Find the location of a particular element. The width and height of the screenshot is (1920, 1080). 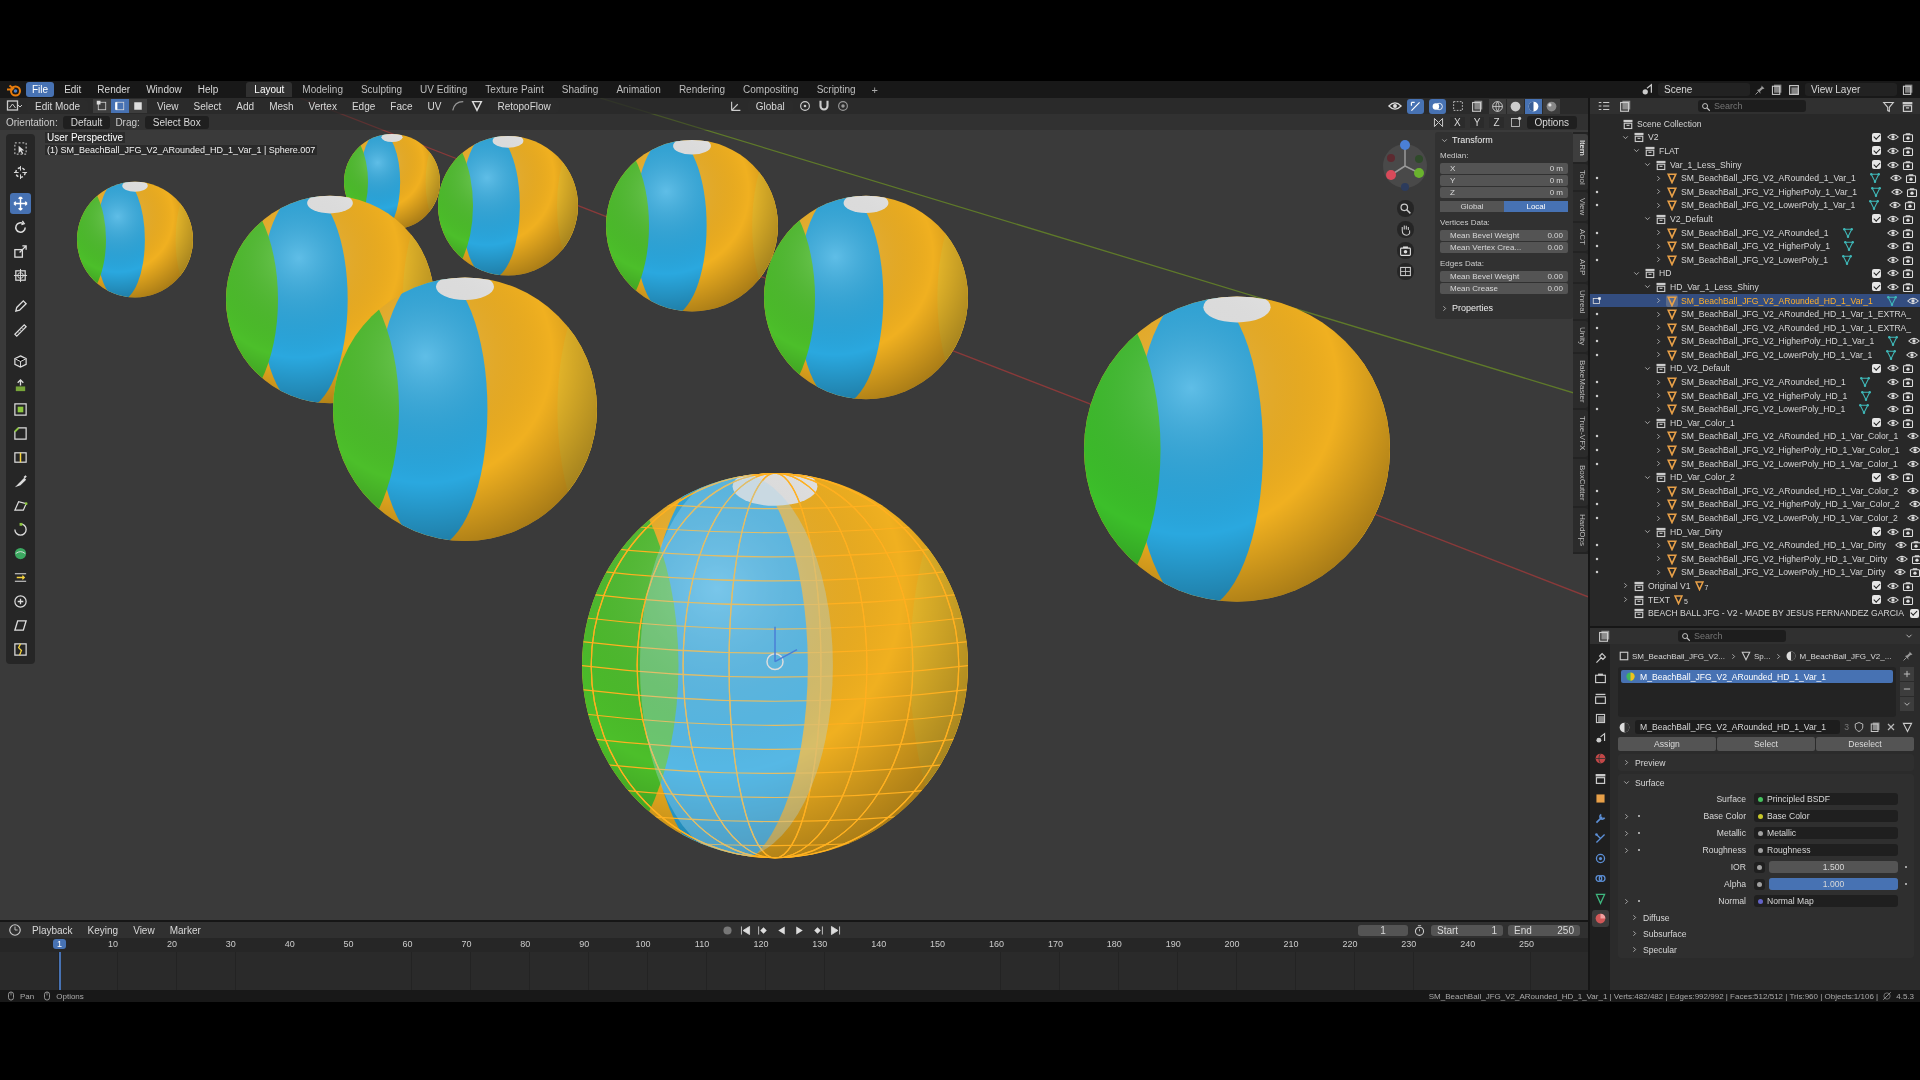

outliner-row: HD is located at coordinates (1755, 273).